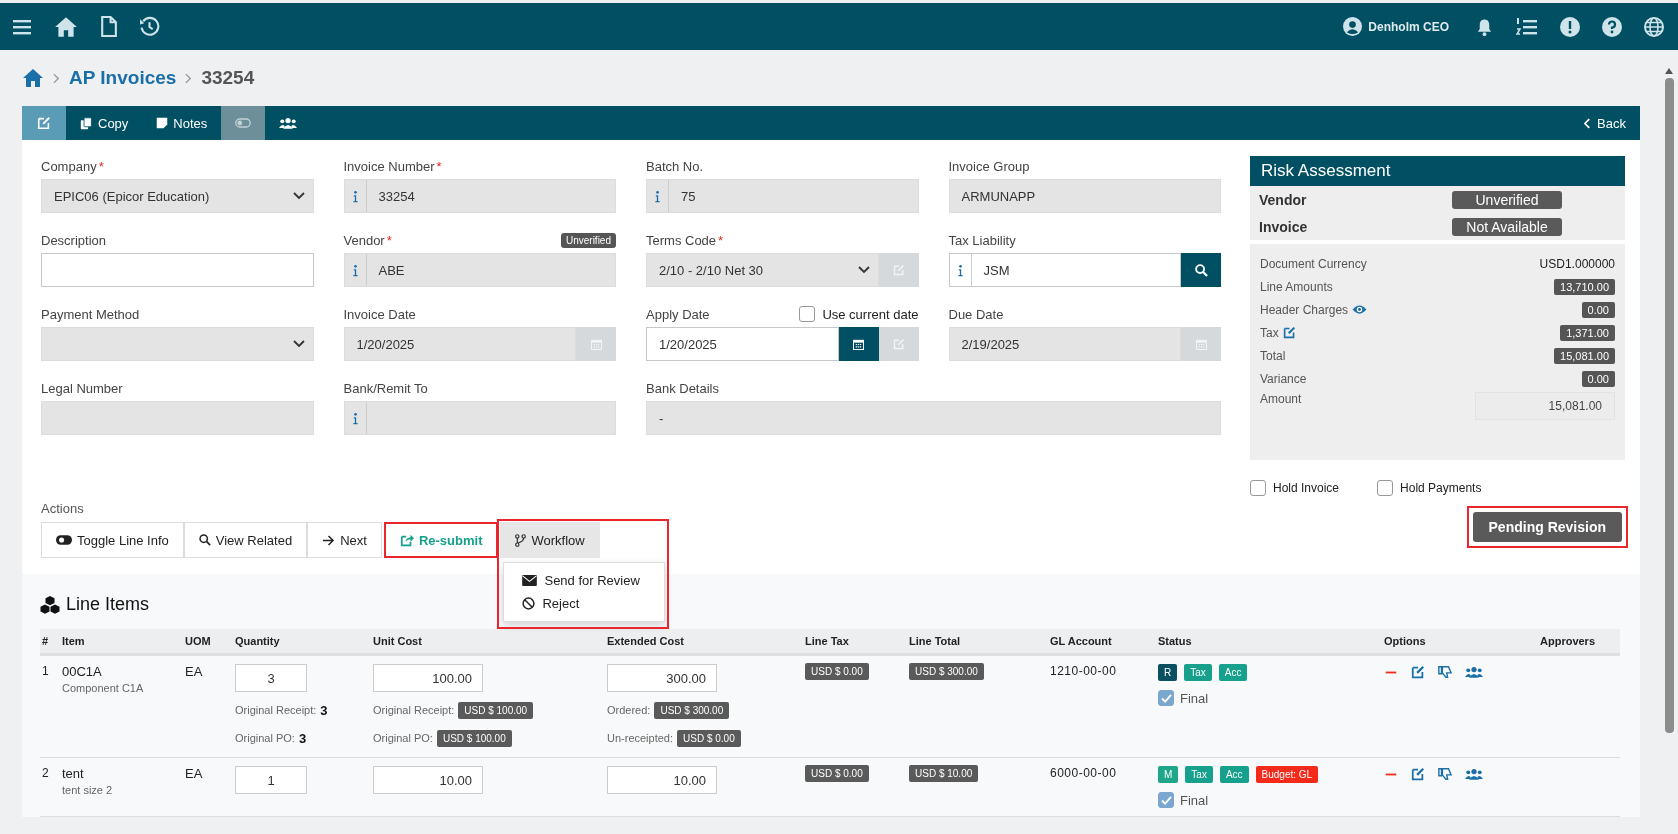 The height and width of the screenshot is (834, 1678). Describe the element at coordinates (344, 540) in the screenshot. I see `next-button: Next` at that location.